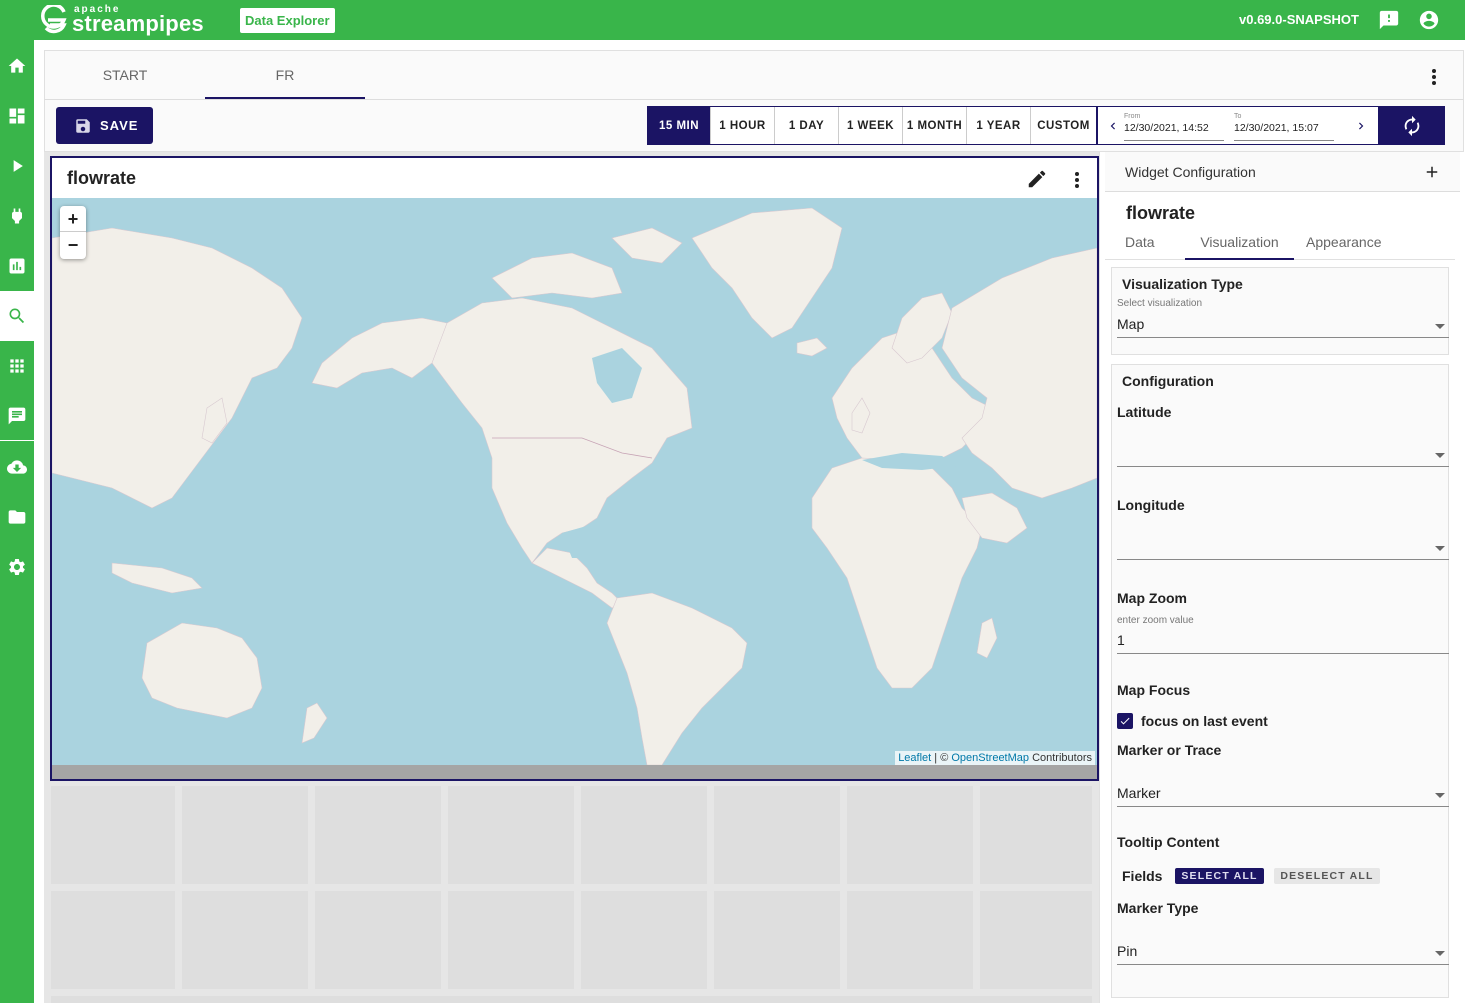  What do you see at coordinates (1144, 412) in the screenshot?
I see `latitude-label: Latitude` at bounding box center [1144, 412].